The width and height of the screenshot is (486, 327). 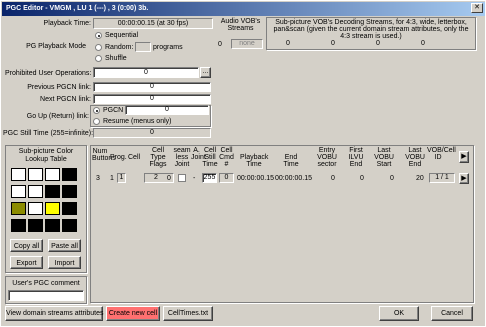 I want to click on audio-label: Audio VOB's Streams, so click(x=240, y=25).